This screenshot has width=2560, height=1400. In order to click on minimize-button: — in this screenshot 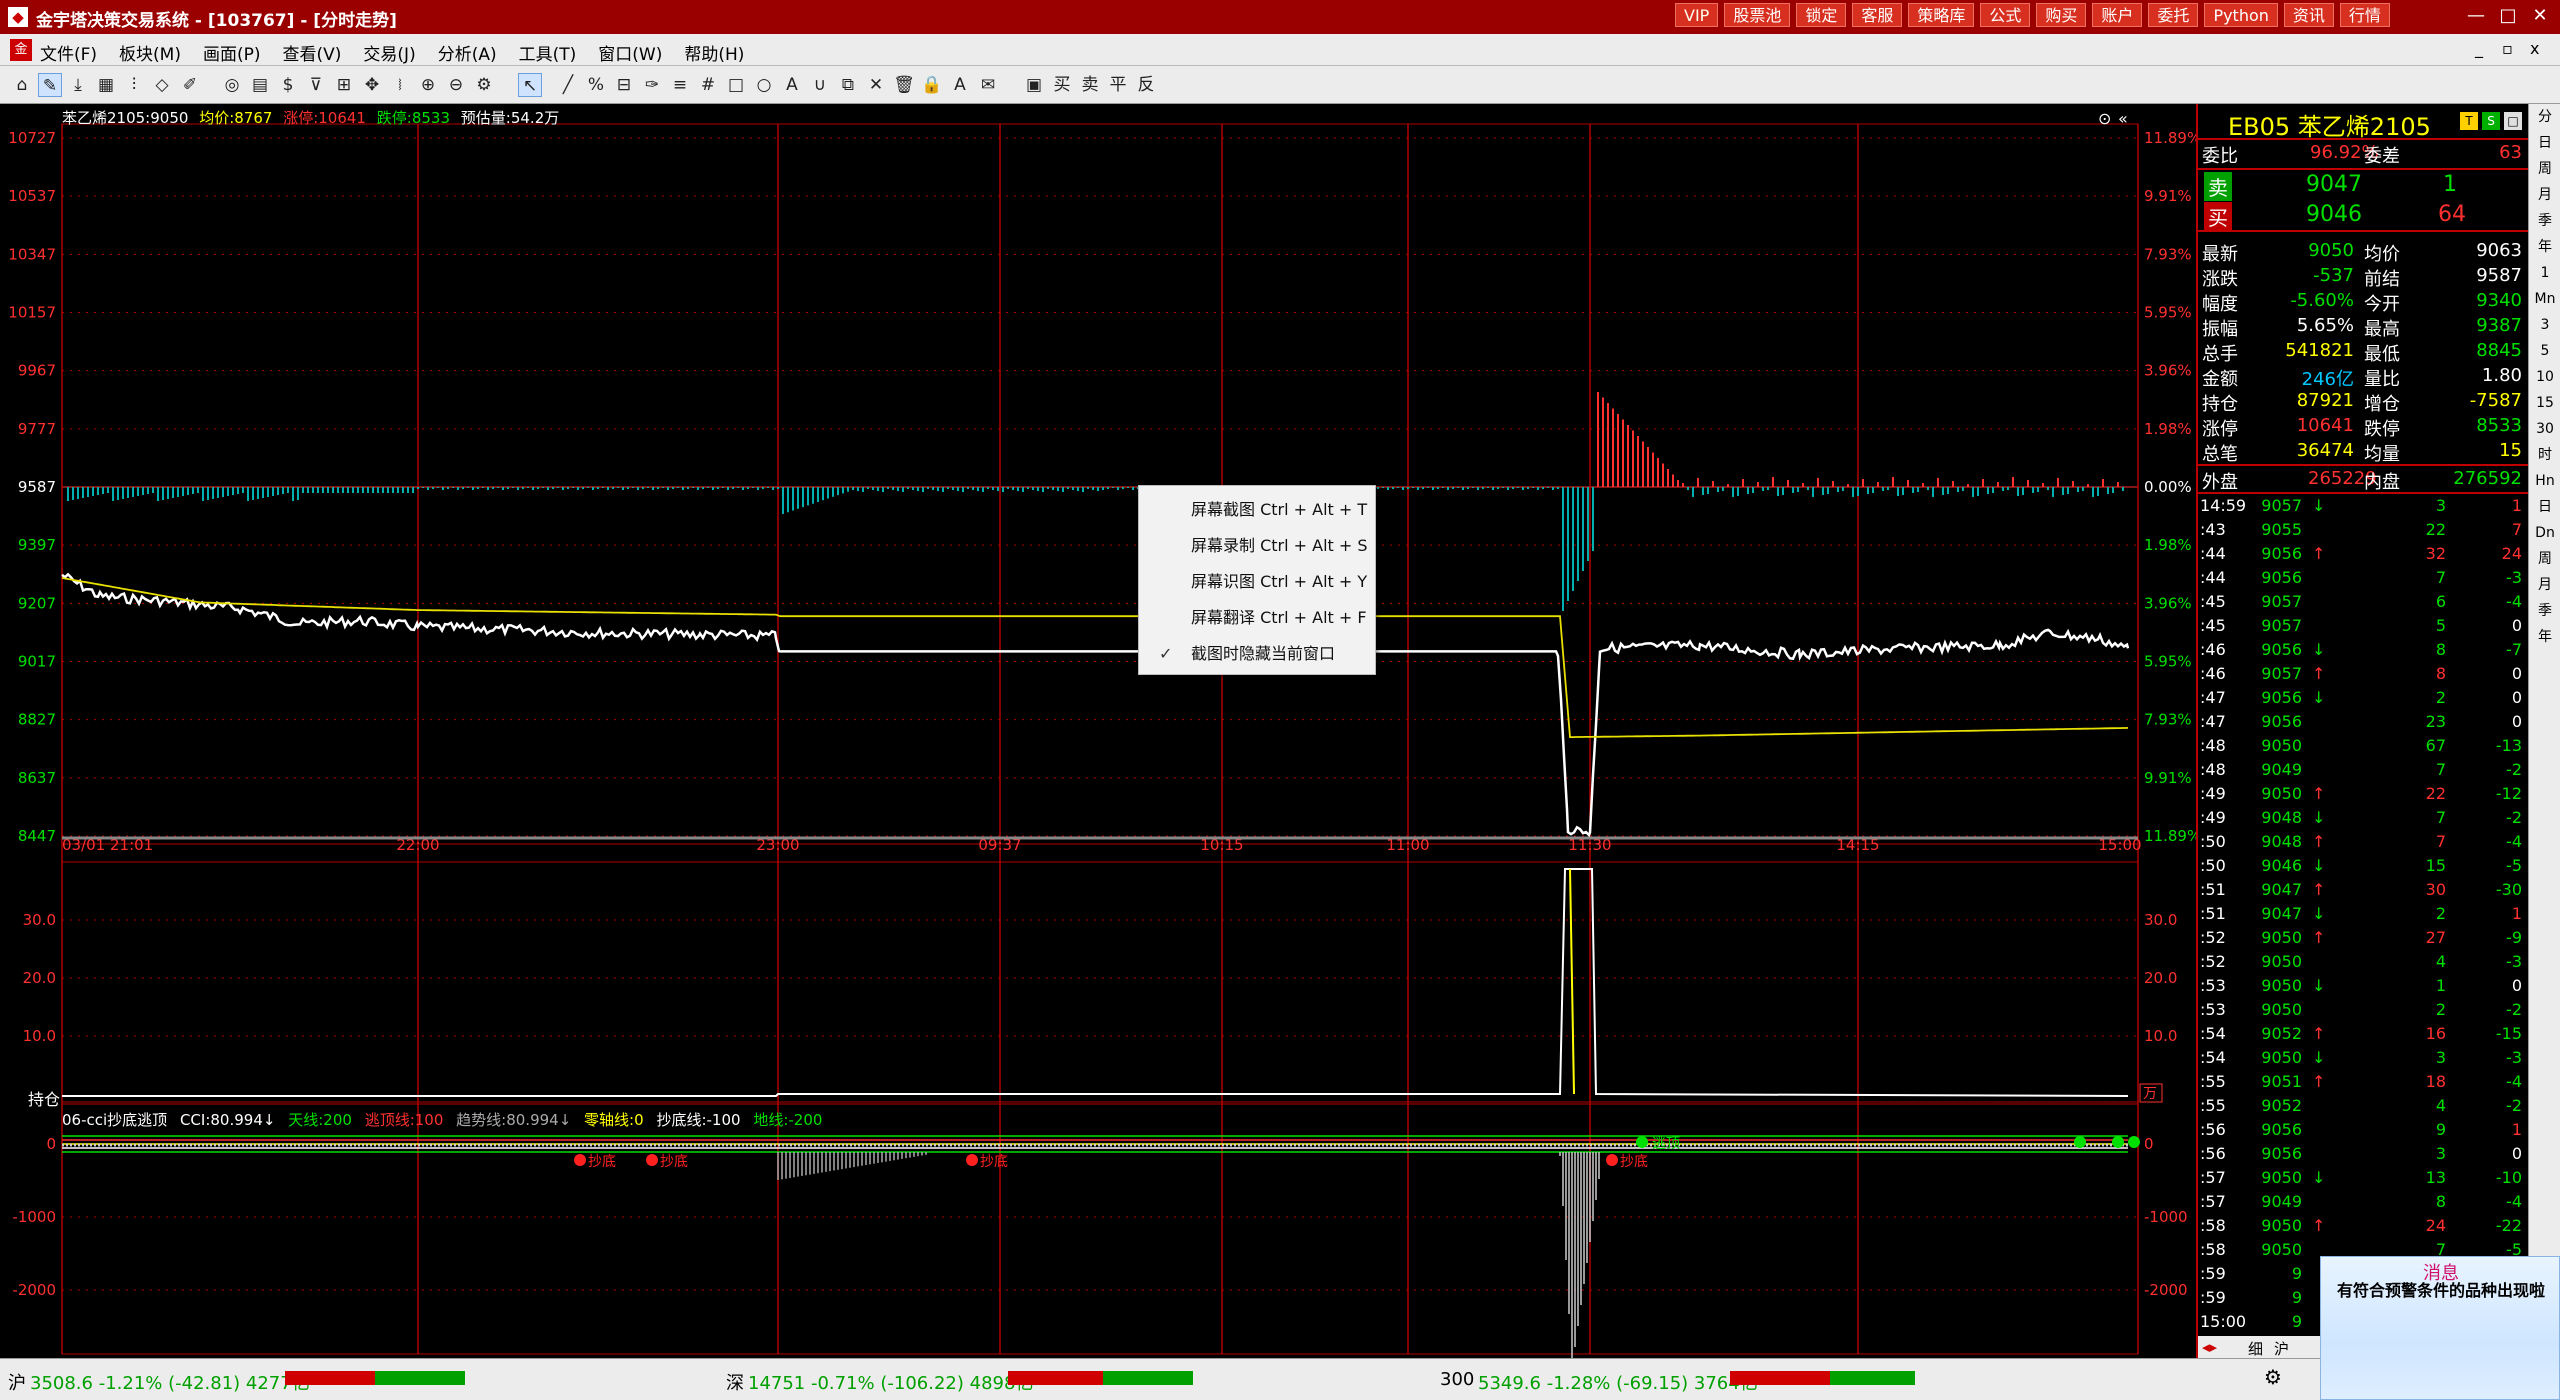, I will do `click(2476, 16)`.